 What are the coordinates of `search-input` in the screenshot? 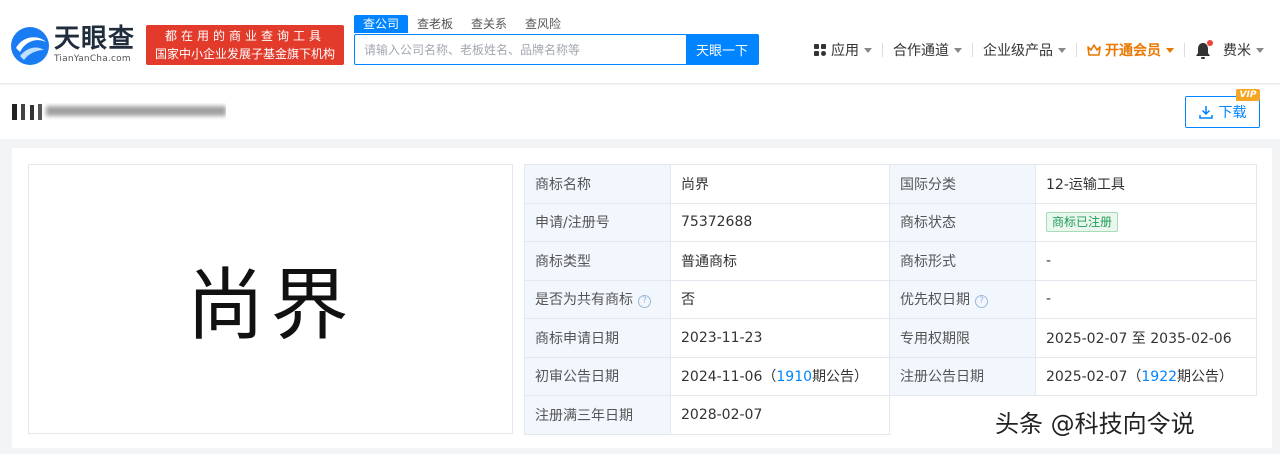 It's located at (520, 49).